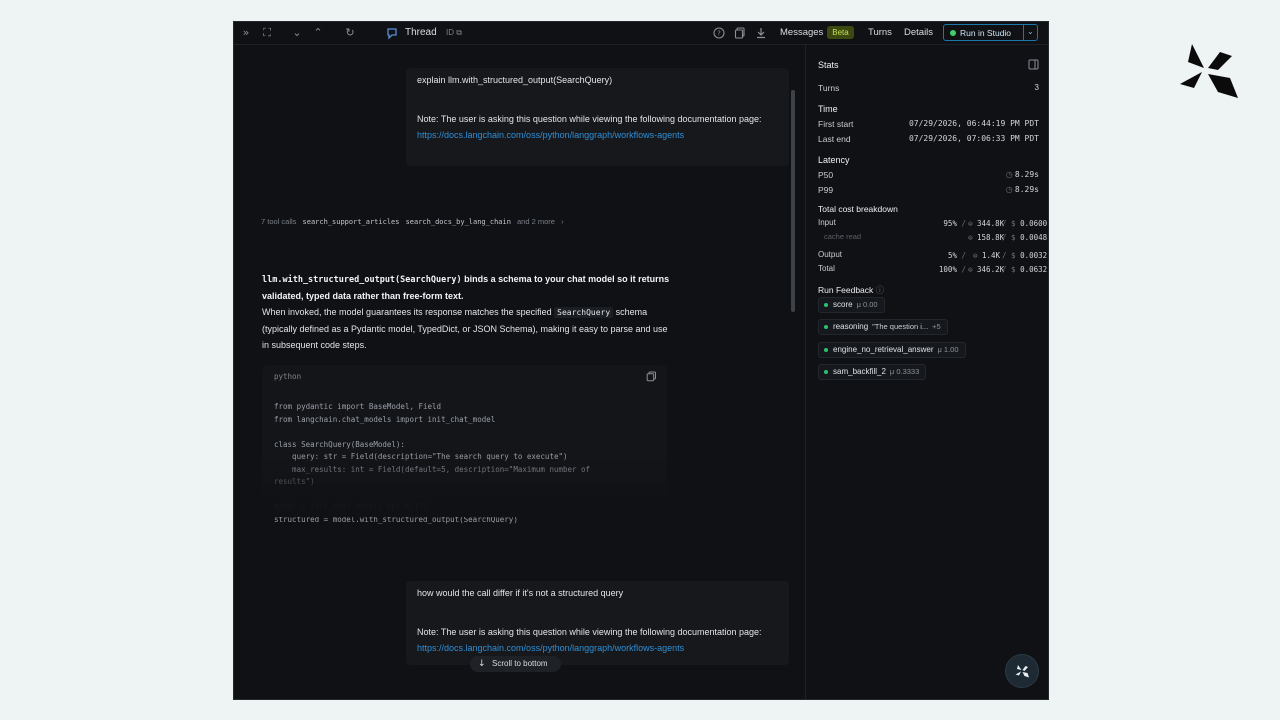 This screenshot has width=1280, height=720. Describe the element at coordinates (836, 124) in the screenshot. I see `first-start-label: First start` at that location.